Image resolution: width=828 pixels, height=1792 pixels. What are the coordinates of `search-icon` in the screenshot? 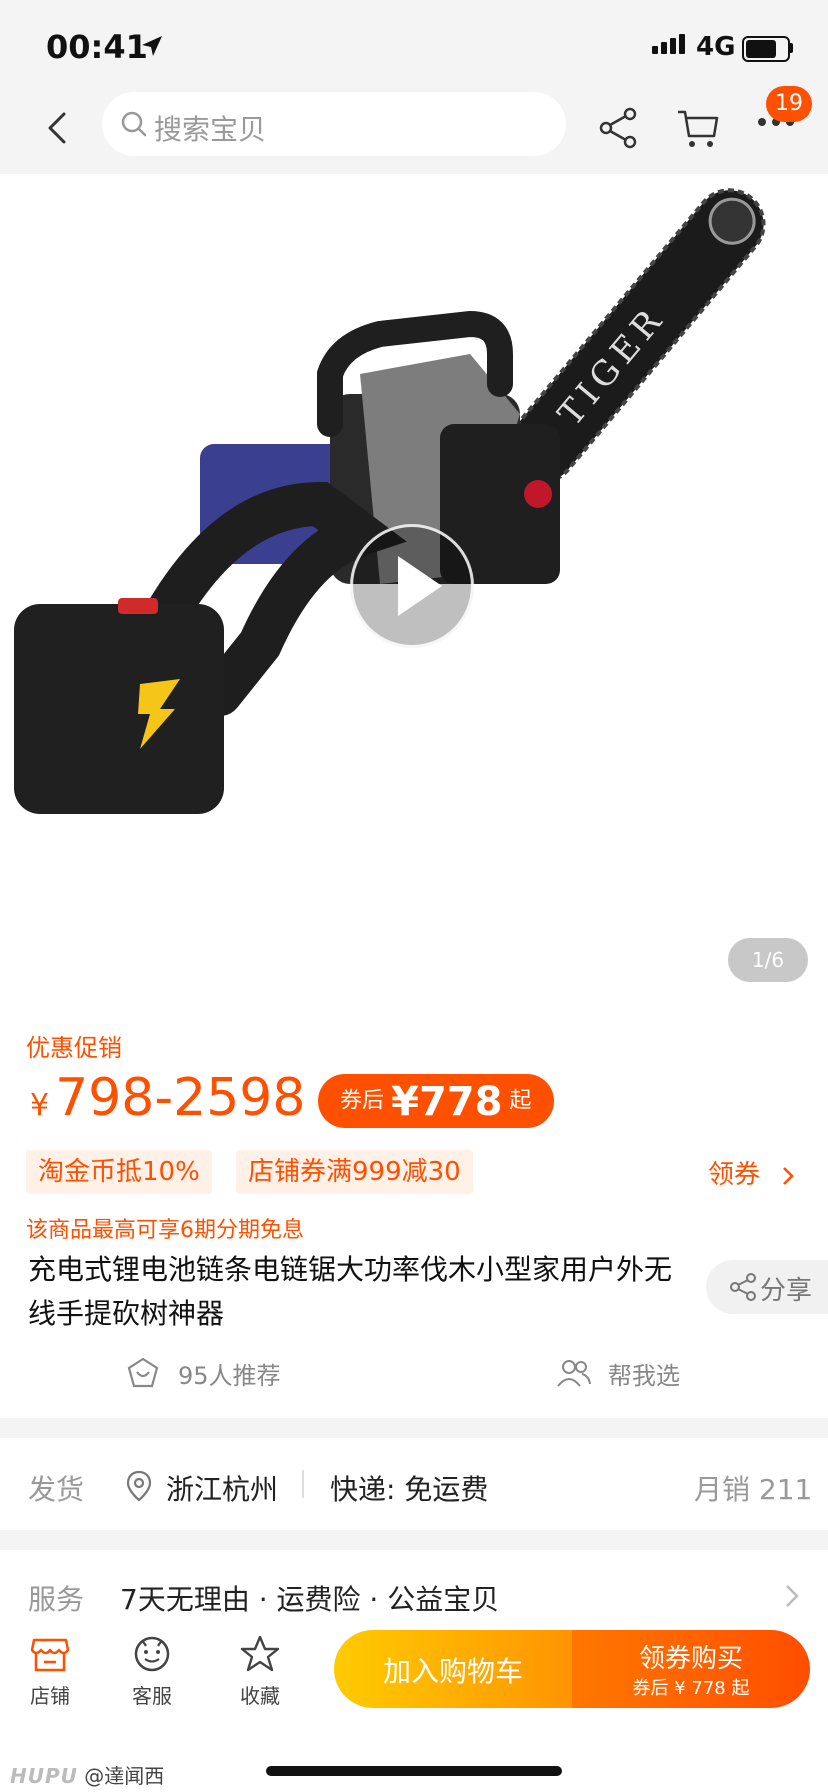 It's located at (134, 124).